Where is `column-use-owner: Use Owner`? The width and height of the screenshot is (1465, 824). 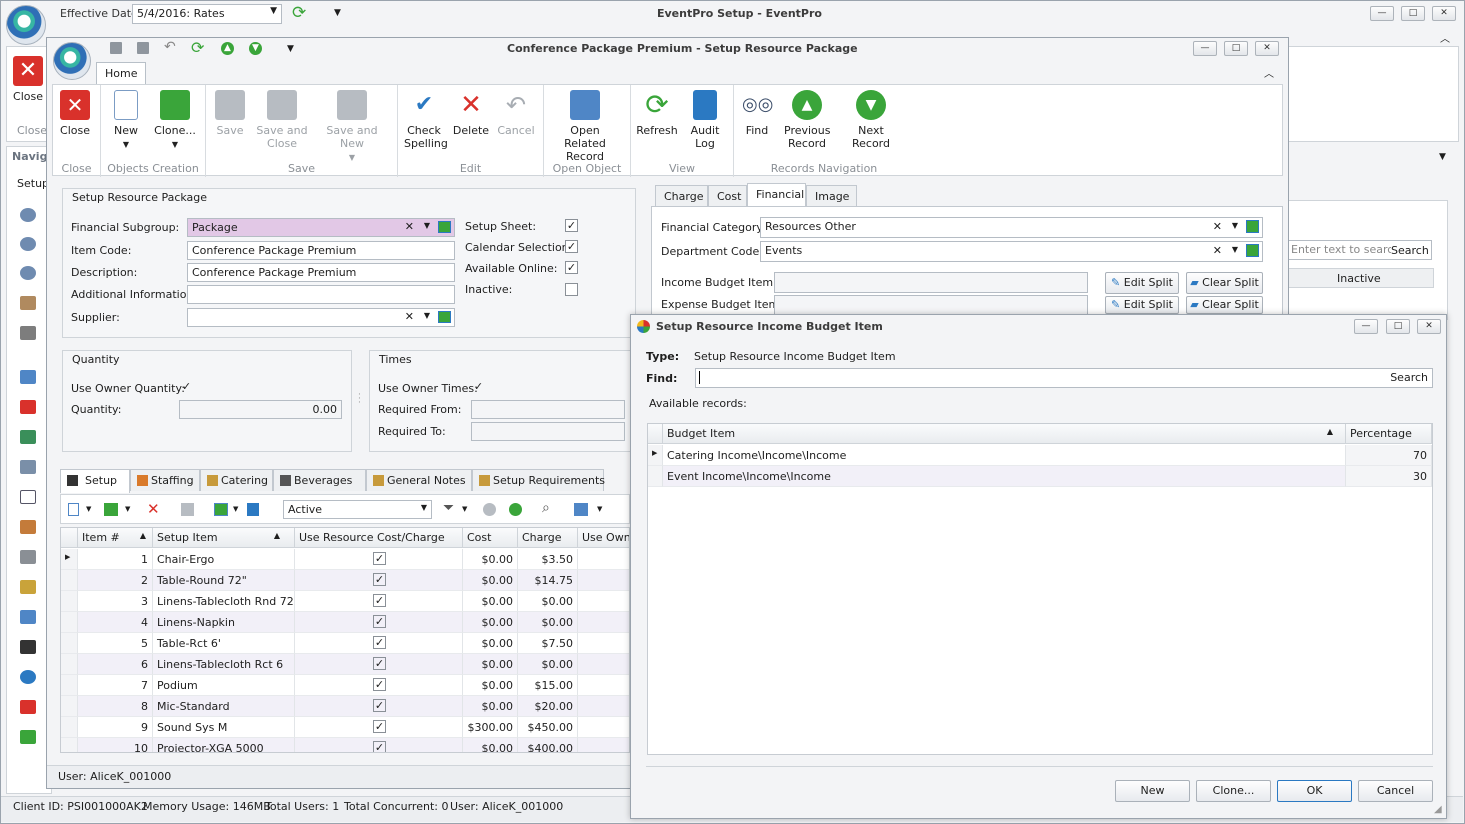 column-use-owner: Use Owner is located at coordinates (603, 538).